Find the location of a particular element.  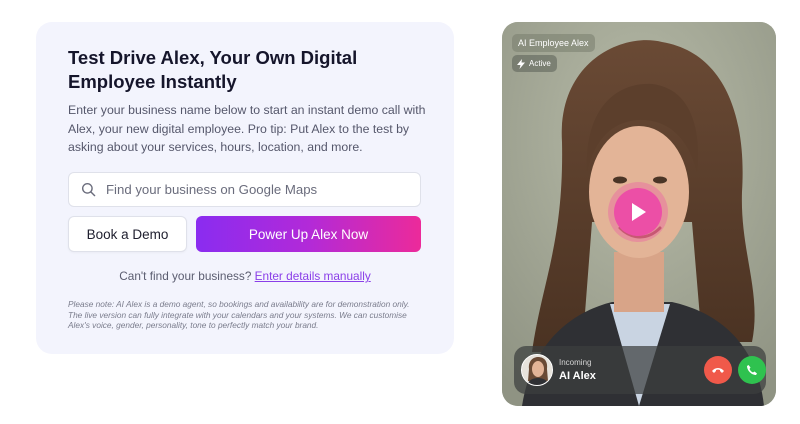

business-search-field is located at coordinates (244, 189).